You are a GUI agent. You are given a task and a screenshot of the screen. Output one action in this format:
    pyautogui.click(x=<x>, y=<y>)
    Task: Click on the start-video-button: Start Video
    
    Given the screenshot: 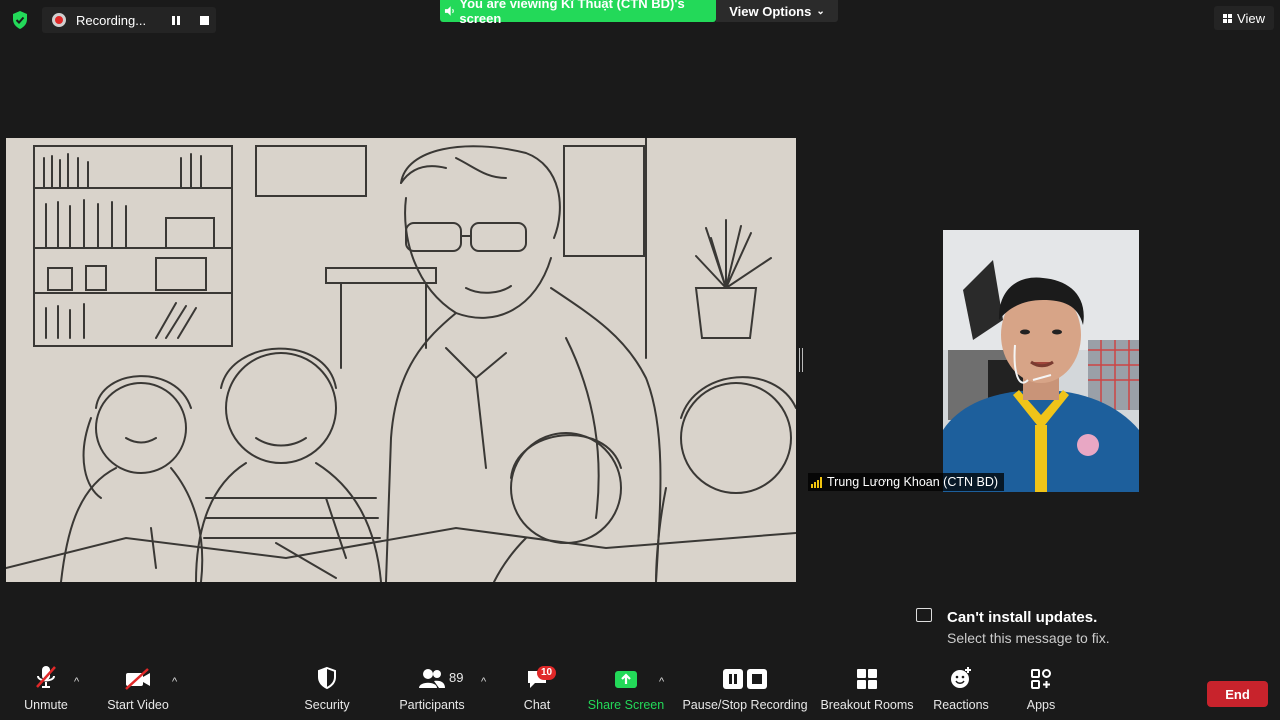 What is the action you would take?
    pyautogui.click(x=138, y=690)
    